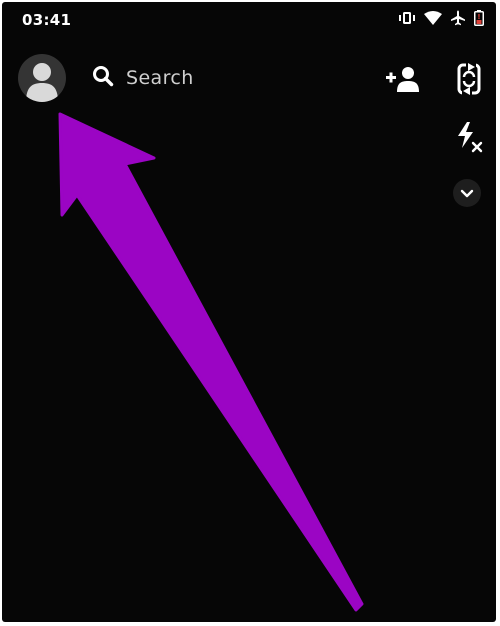  Describe the element at coordinates (458, 18) in the screenshot. I see `airplane-icon` at that location.